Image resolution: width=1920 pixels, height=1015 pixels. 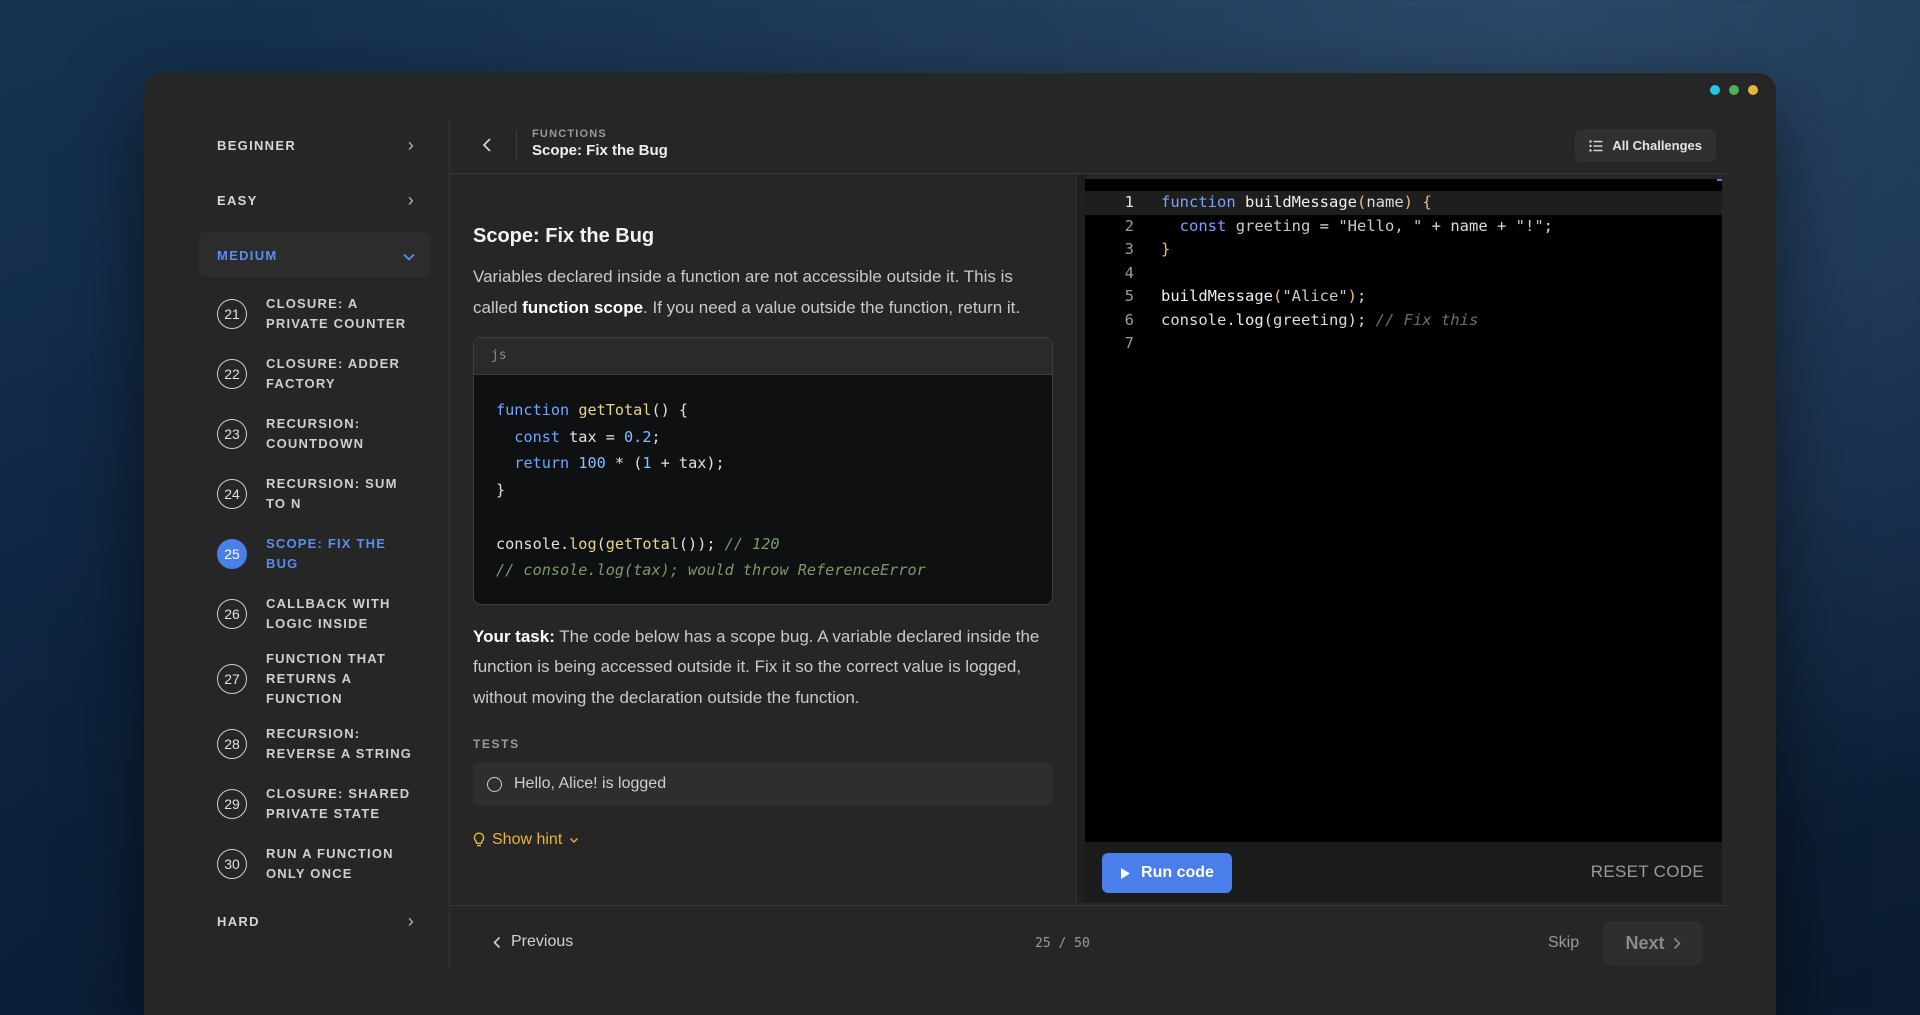 I want to click on challenge-label: CLOSURE: ADDER FACTORY, so click(x=333, y=373).